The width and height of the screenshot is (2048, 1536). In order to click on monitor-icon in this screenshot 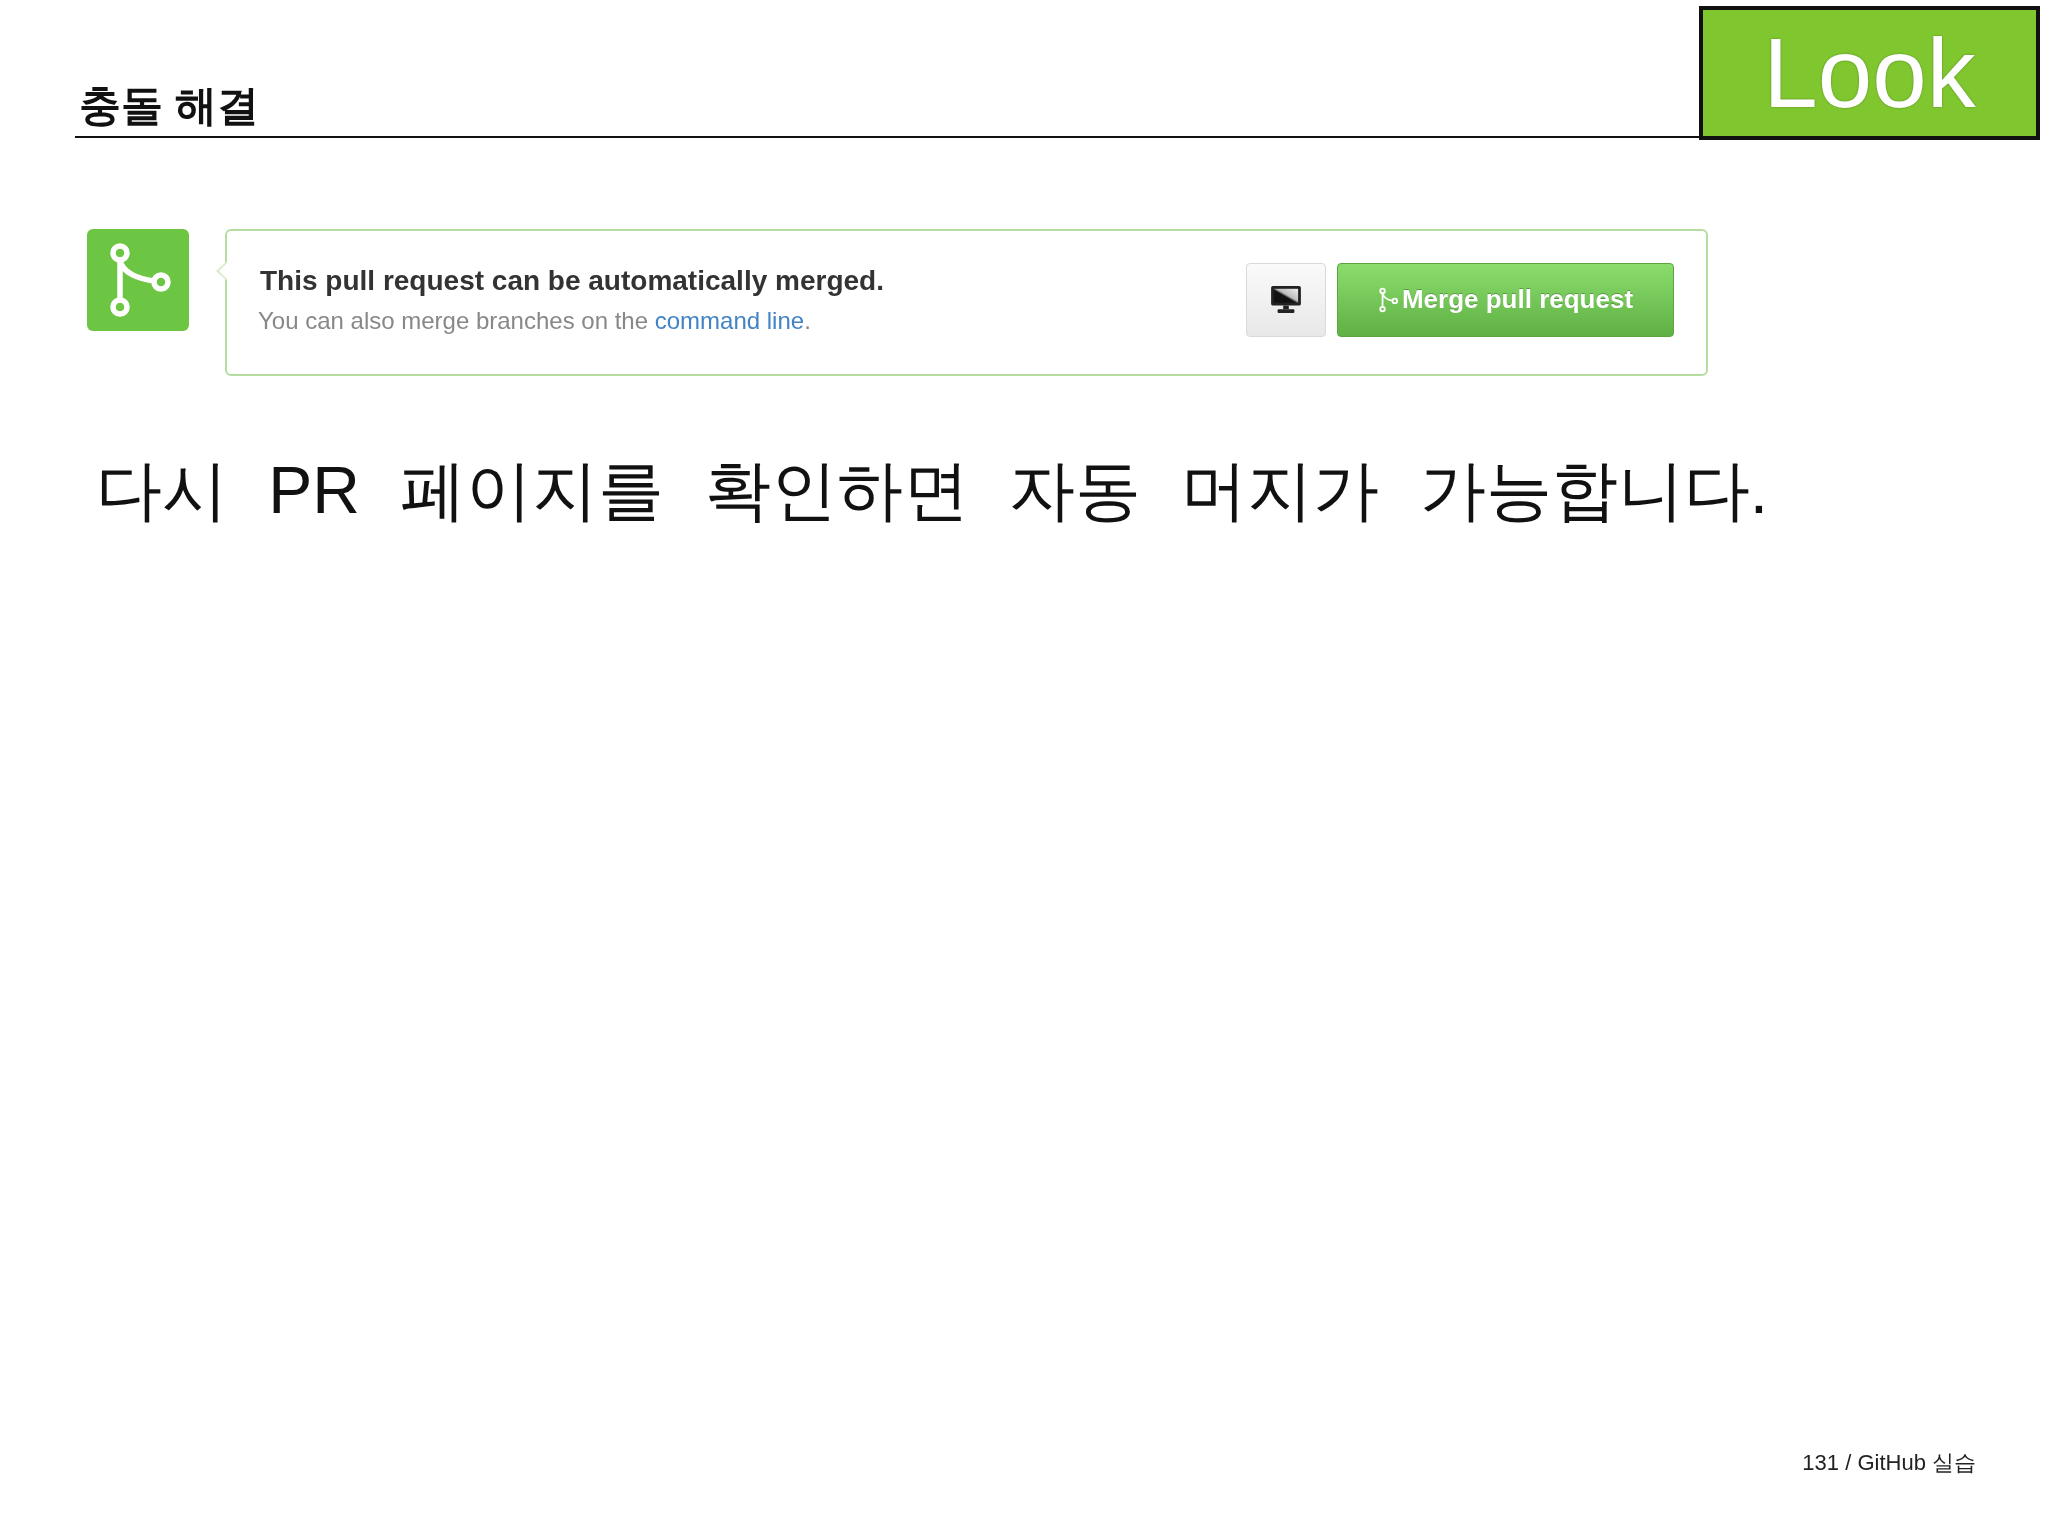, I will do `click(1286, 299)`.